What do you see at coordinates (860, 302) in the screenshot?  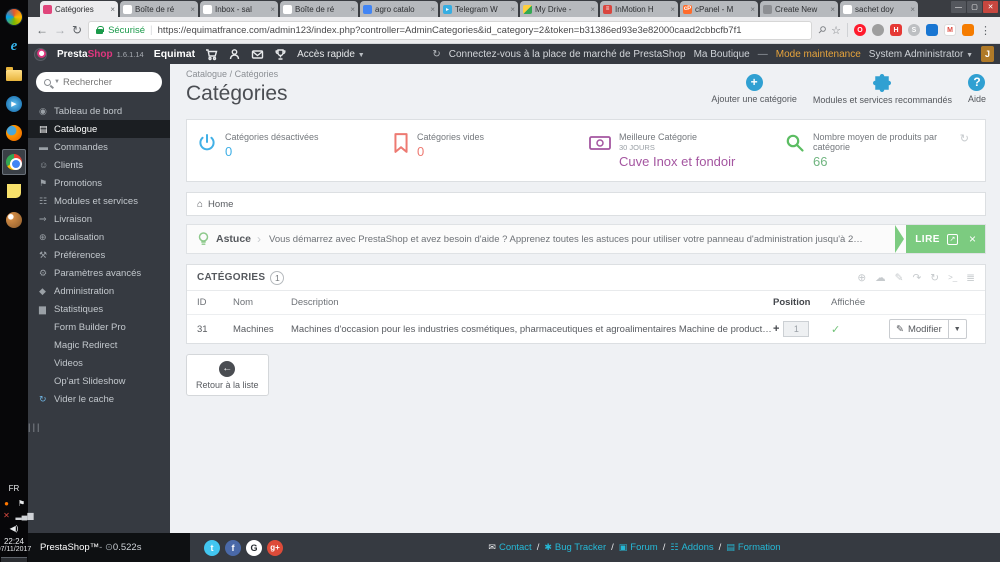 I see `col-displayed: Affichée` at bounding box center [860, 302].